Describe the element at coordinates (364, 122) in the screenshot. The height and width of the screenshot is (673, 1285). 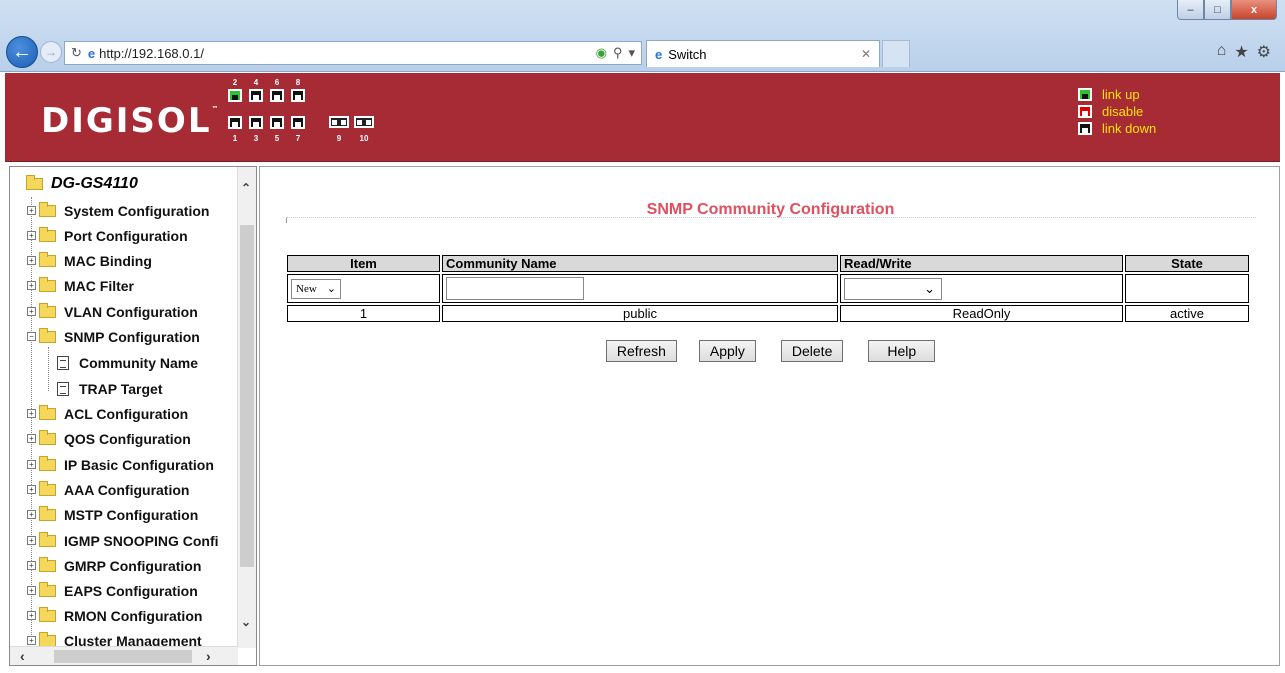
I see `sfp-port-10-icon` at that location.